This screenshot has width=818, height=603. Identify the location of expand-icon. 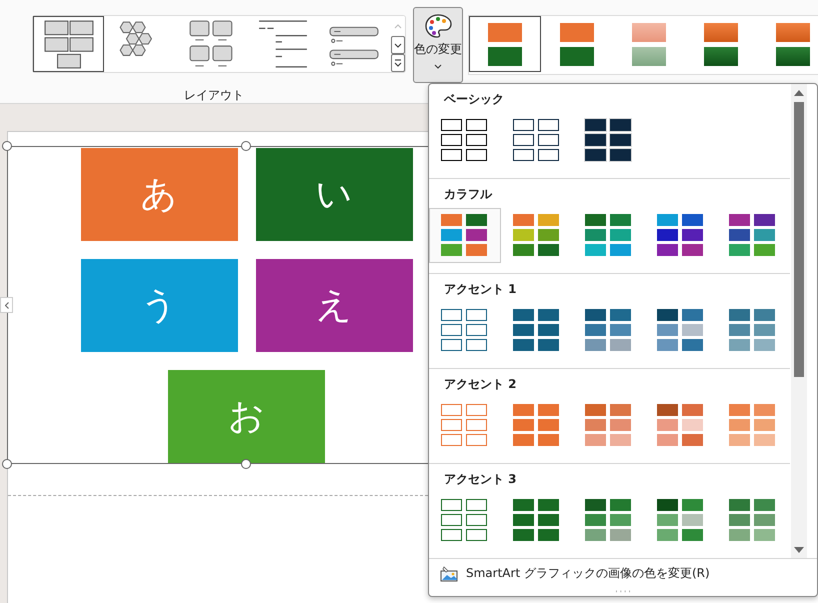
(398, 63).